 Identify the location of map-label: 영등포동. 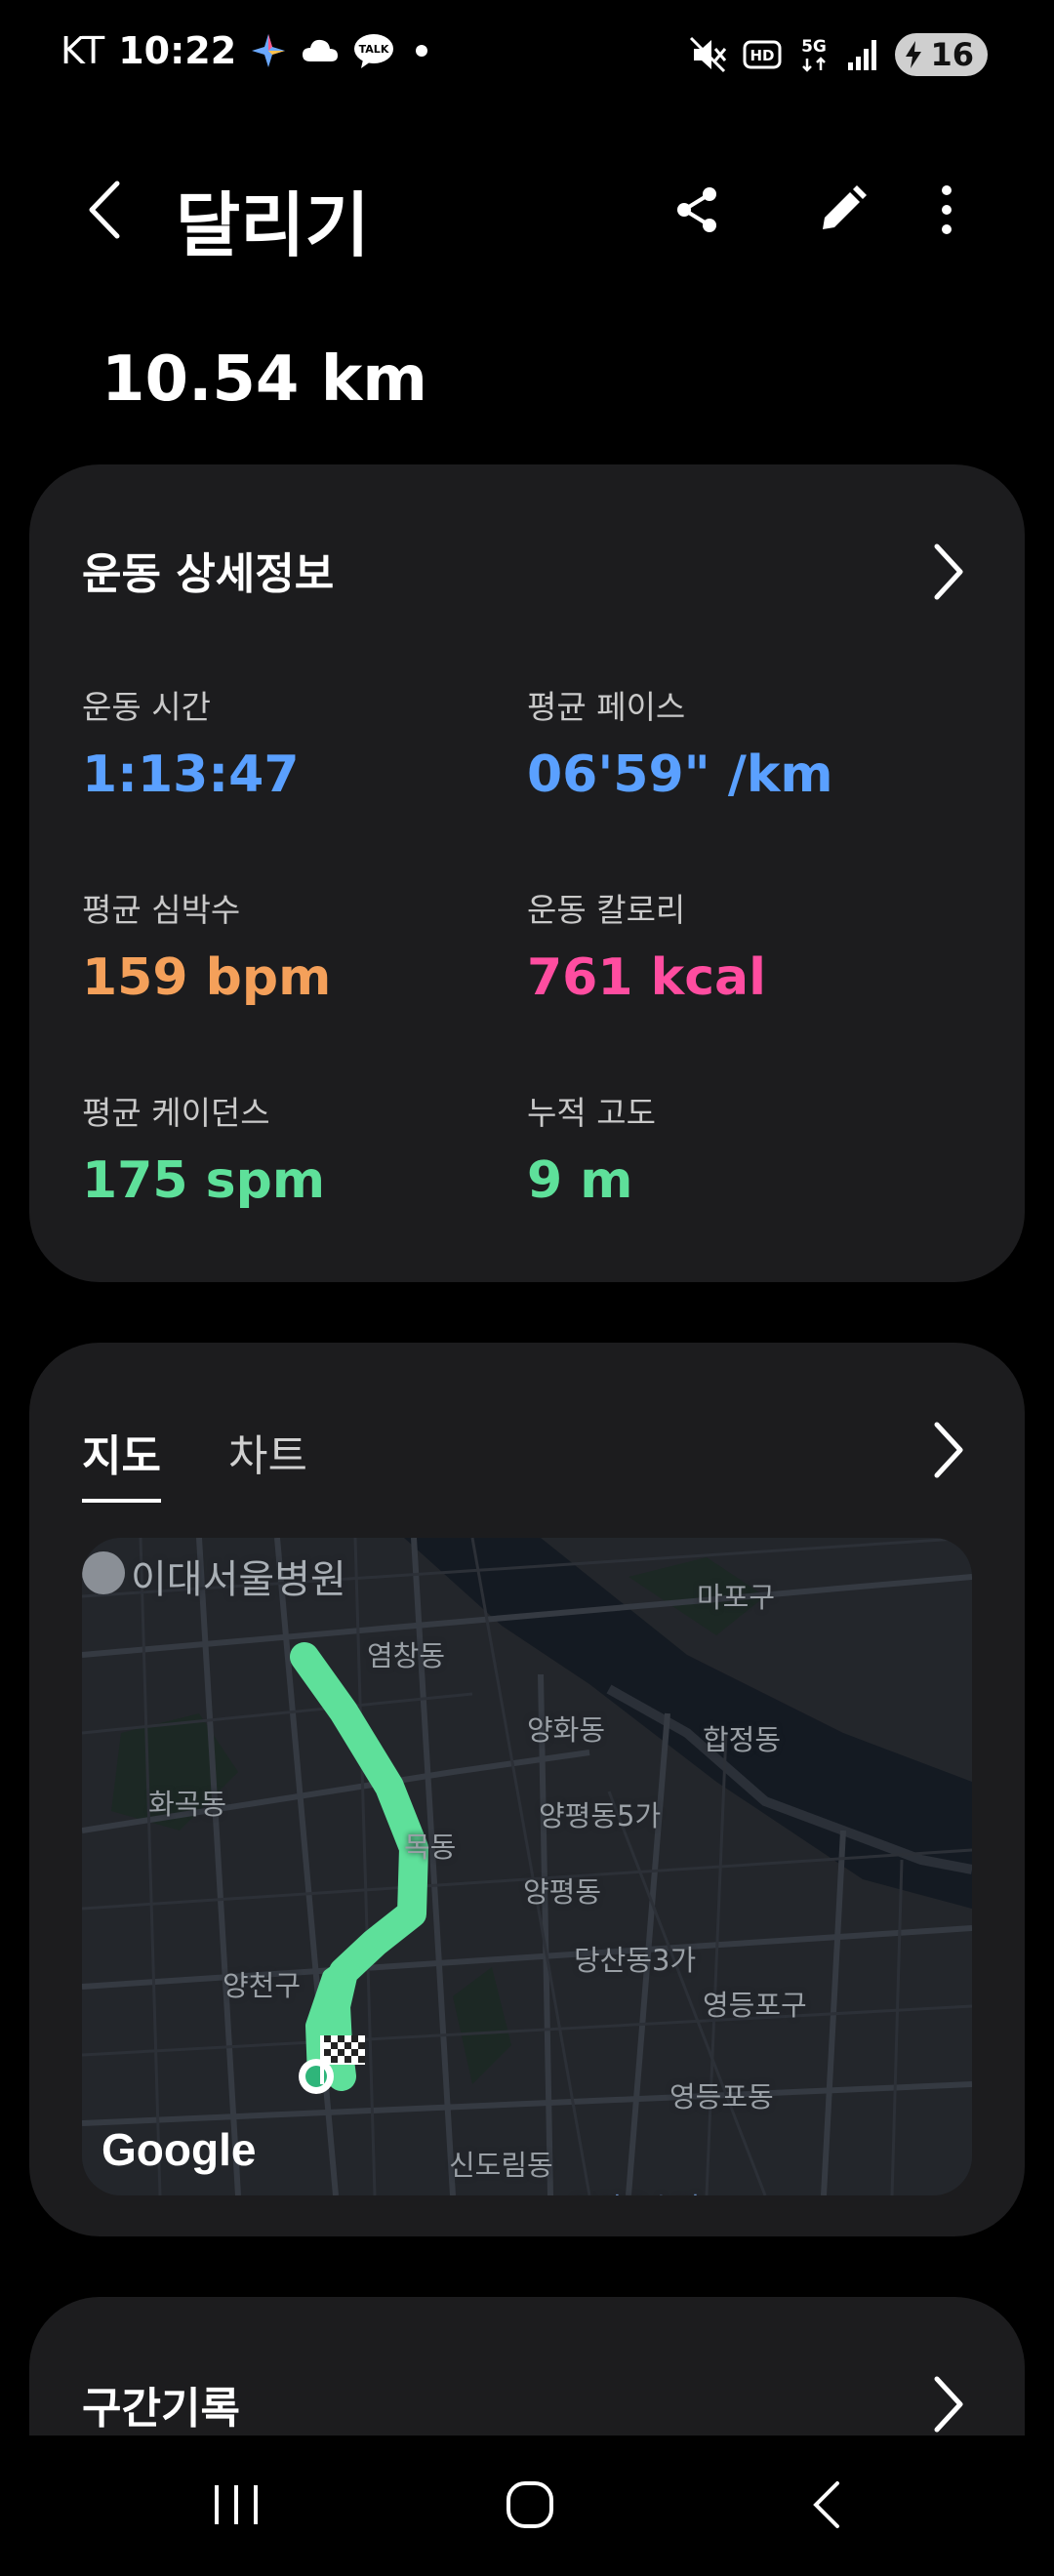
(721, 2096).